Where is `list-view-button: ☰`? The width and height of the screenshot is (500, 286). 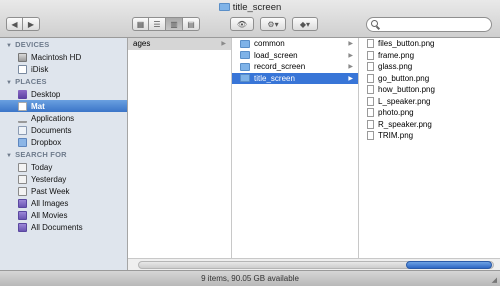
list-view-button: ☰ is located at coordinates (157, 24).